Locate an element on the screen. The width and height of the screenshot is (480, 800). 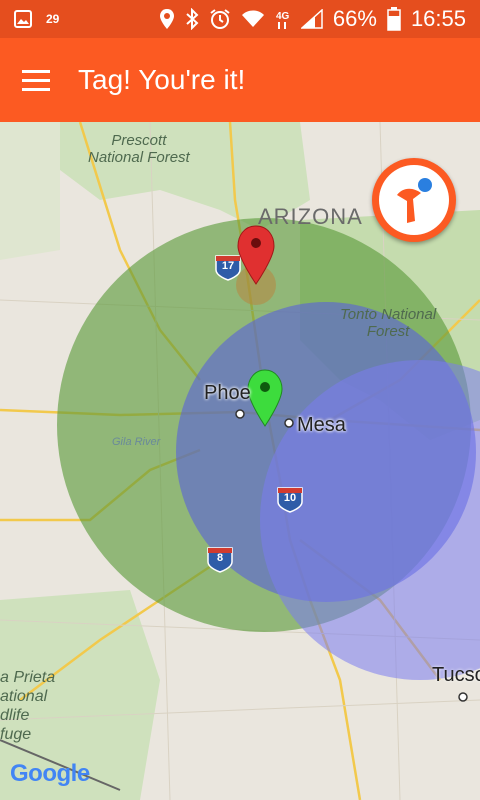
location-icon is located at coordinates (167, 19).